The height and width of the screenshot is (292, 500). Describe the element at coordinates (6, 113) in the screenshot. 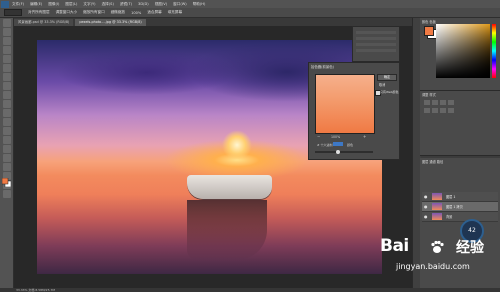

I see `eraser-tool-icon` at that location.